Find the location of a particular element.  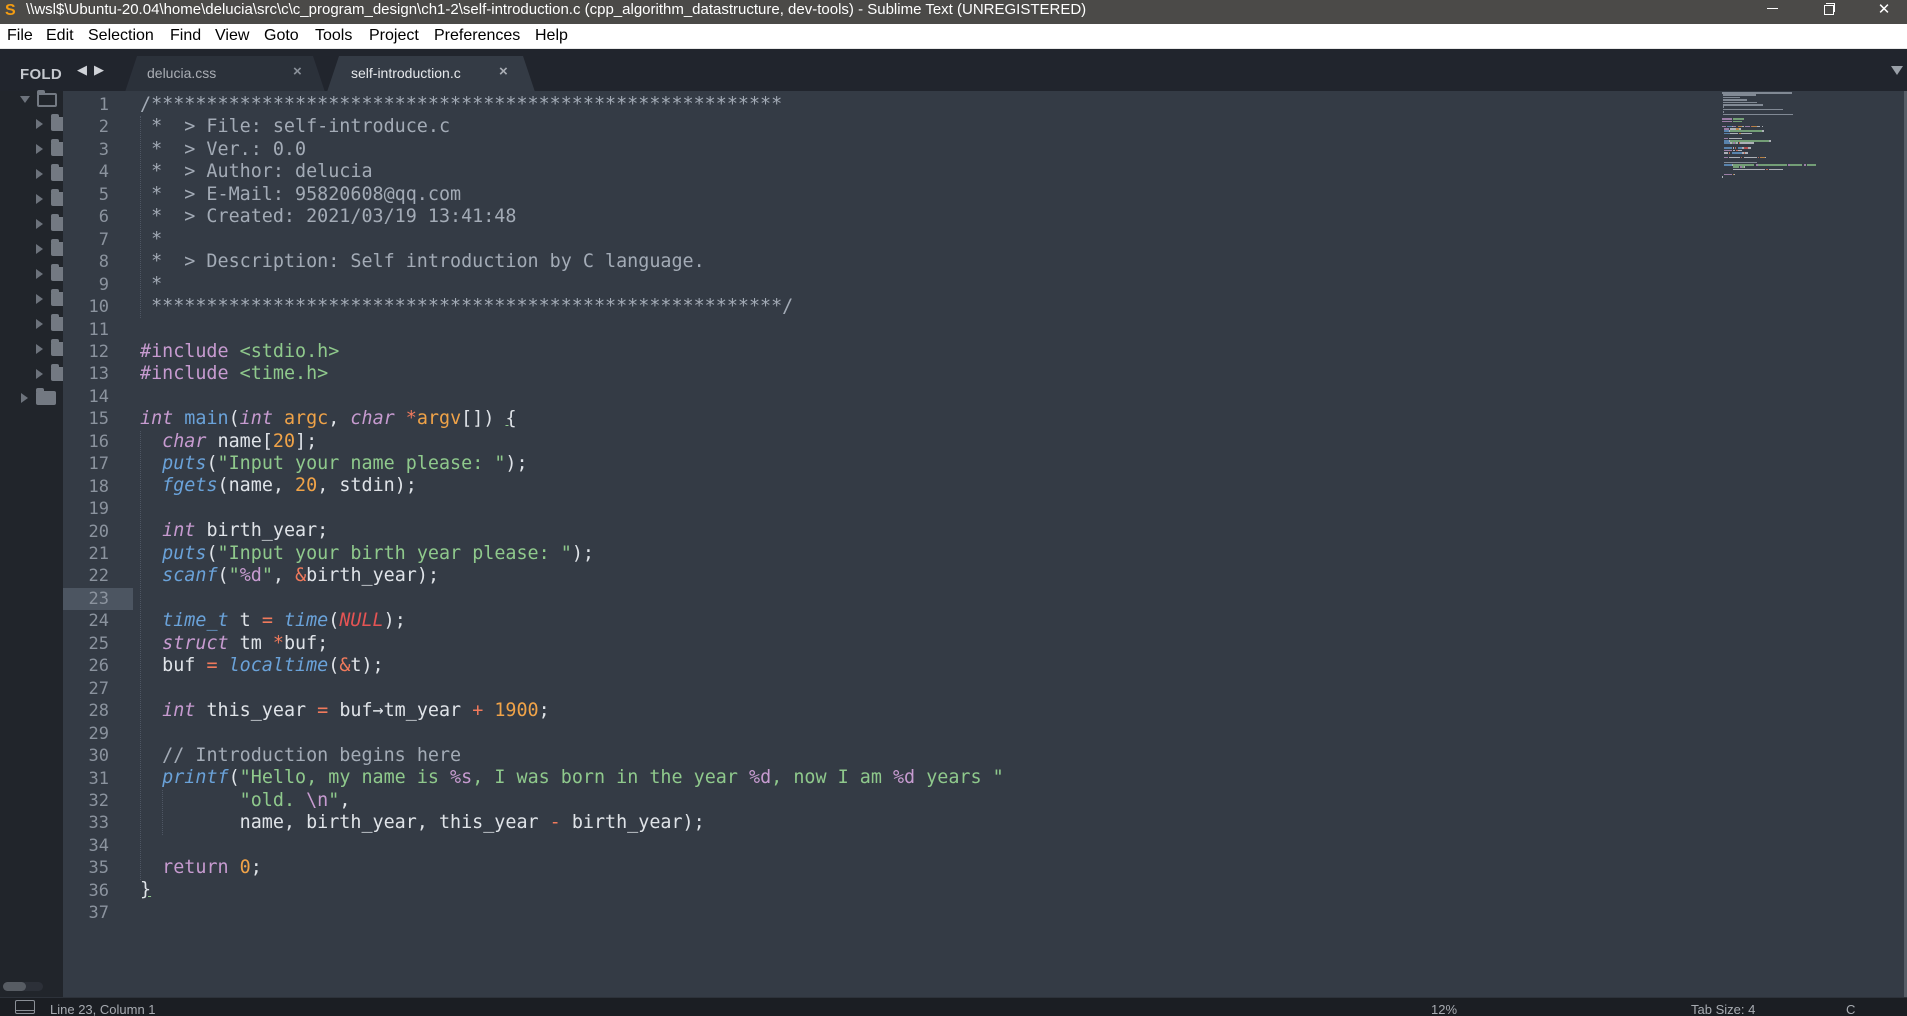

code-token: ); is located at coordinates (516, 463).